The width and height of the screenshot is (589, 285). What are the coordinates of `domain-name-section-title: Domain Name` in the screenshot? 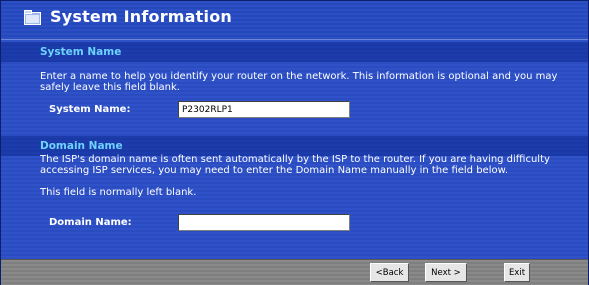 It's located at (81, 146).